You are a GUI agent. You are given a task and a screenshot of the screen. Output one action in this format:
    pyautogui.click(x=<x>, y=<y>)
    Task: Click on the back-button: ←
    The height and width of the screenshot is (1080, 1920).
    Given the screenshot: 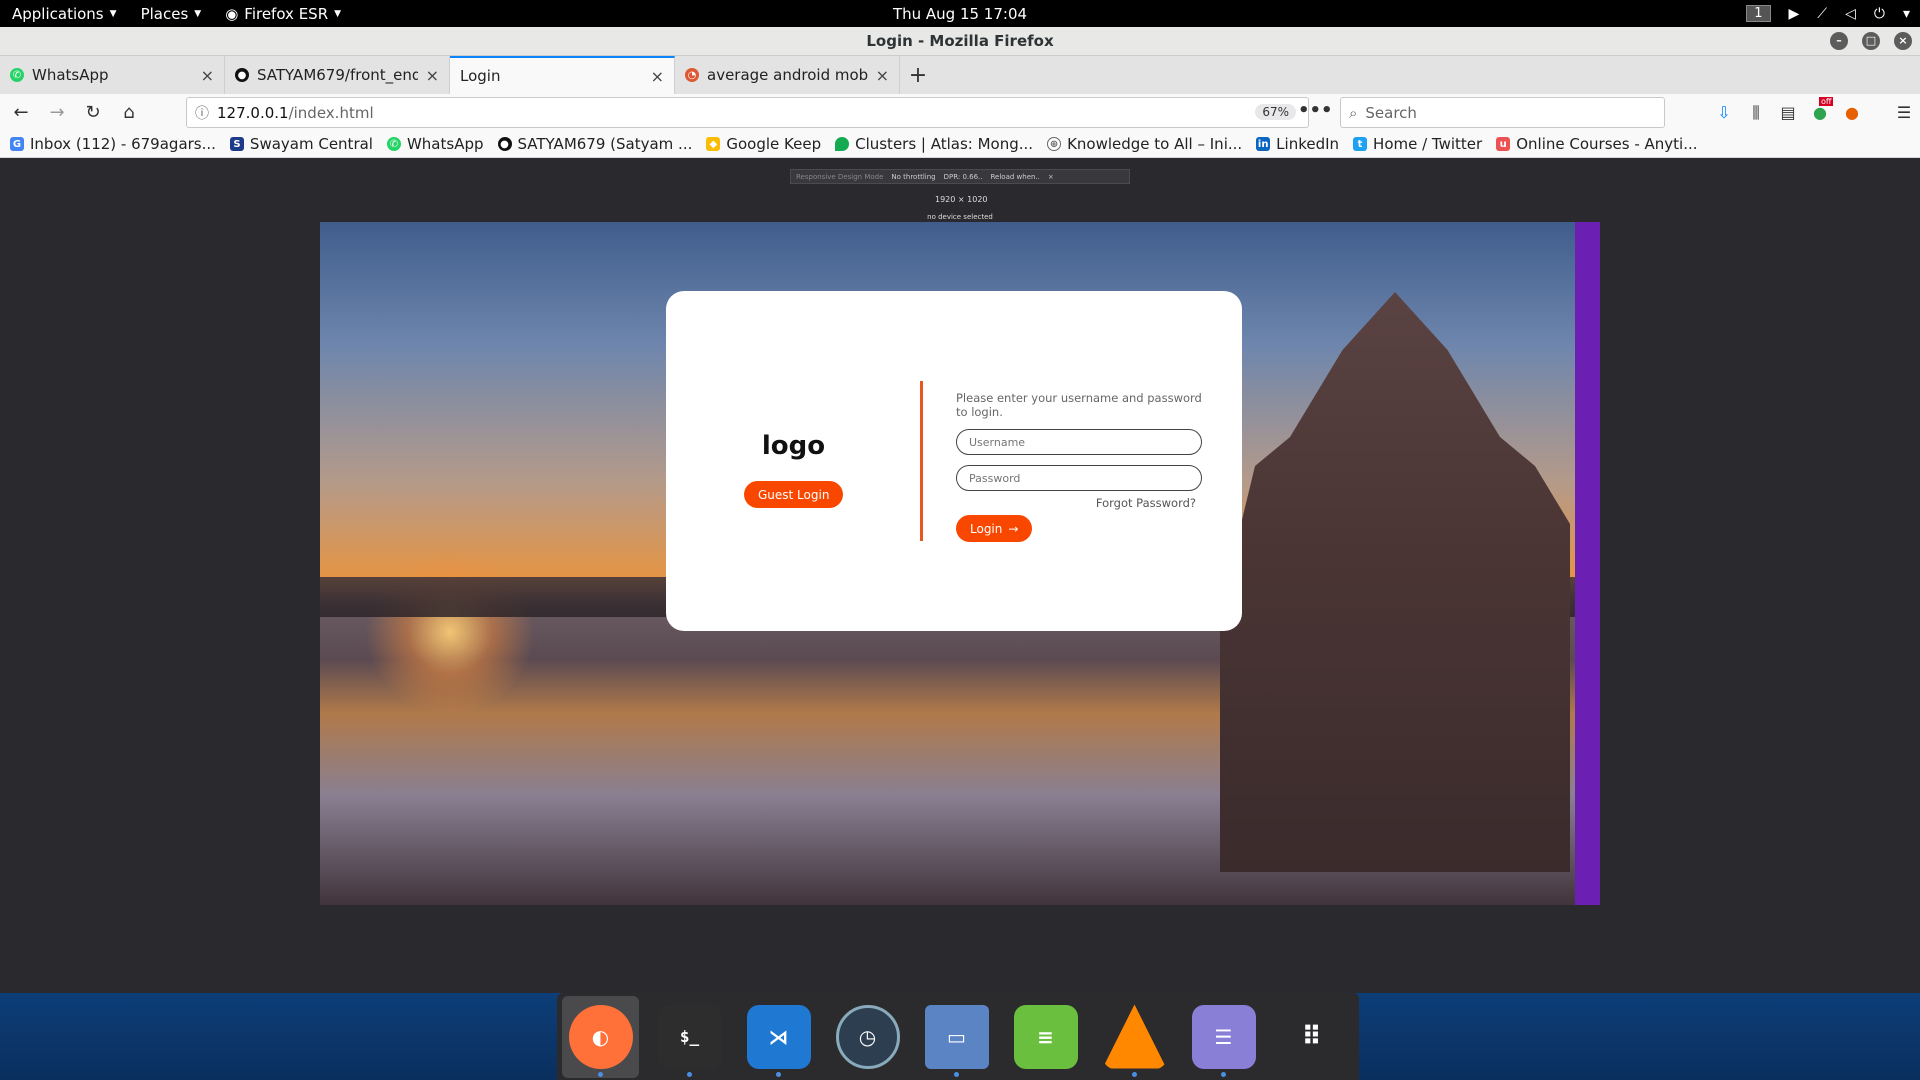 What is the action you would take?
    pyautogui.click(x=21, y=113)
    